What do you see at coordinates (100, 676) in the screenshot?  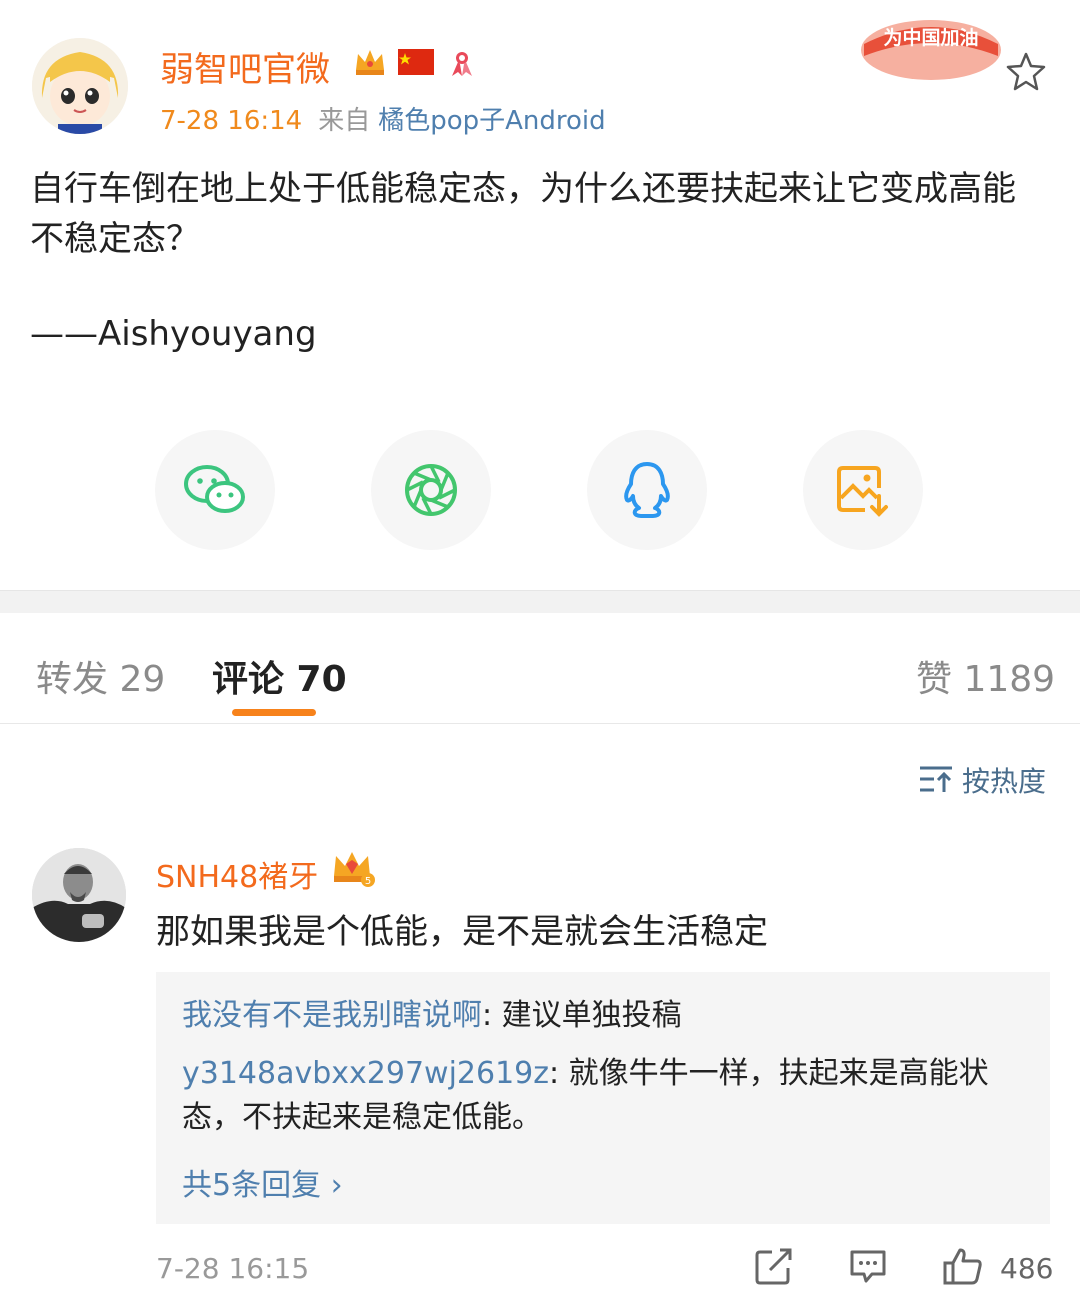 I see `tab-repost: 转发 29` at bounding box center [100, 676].